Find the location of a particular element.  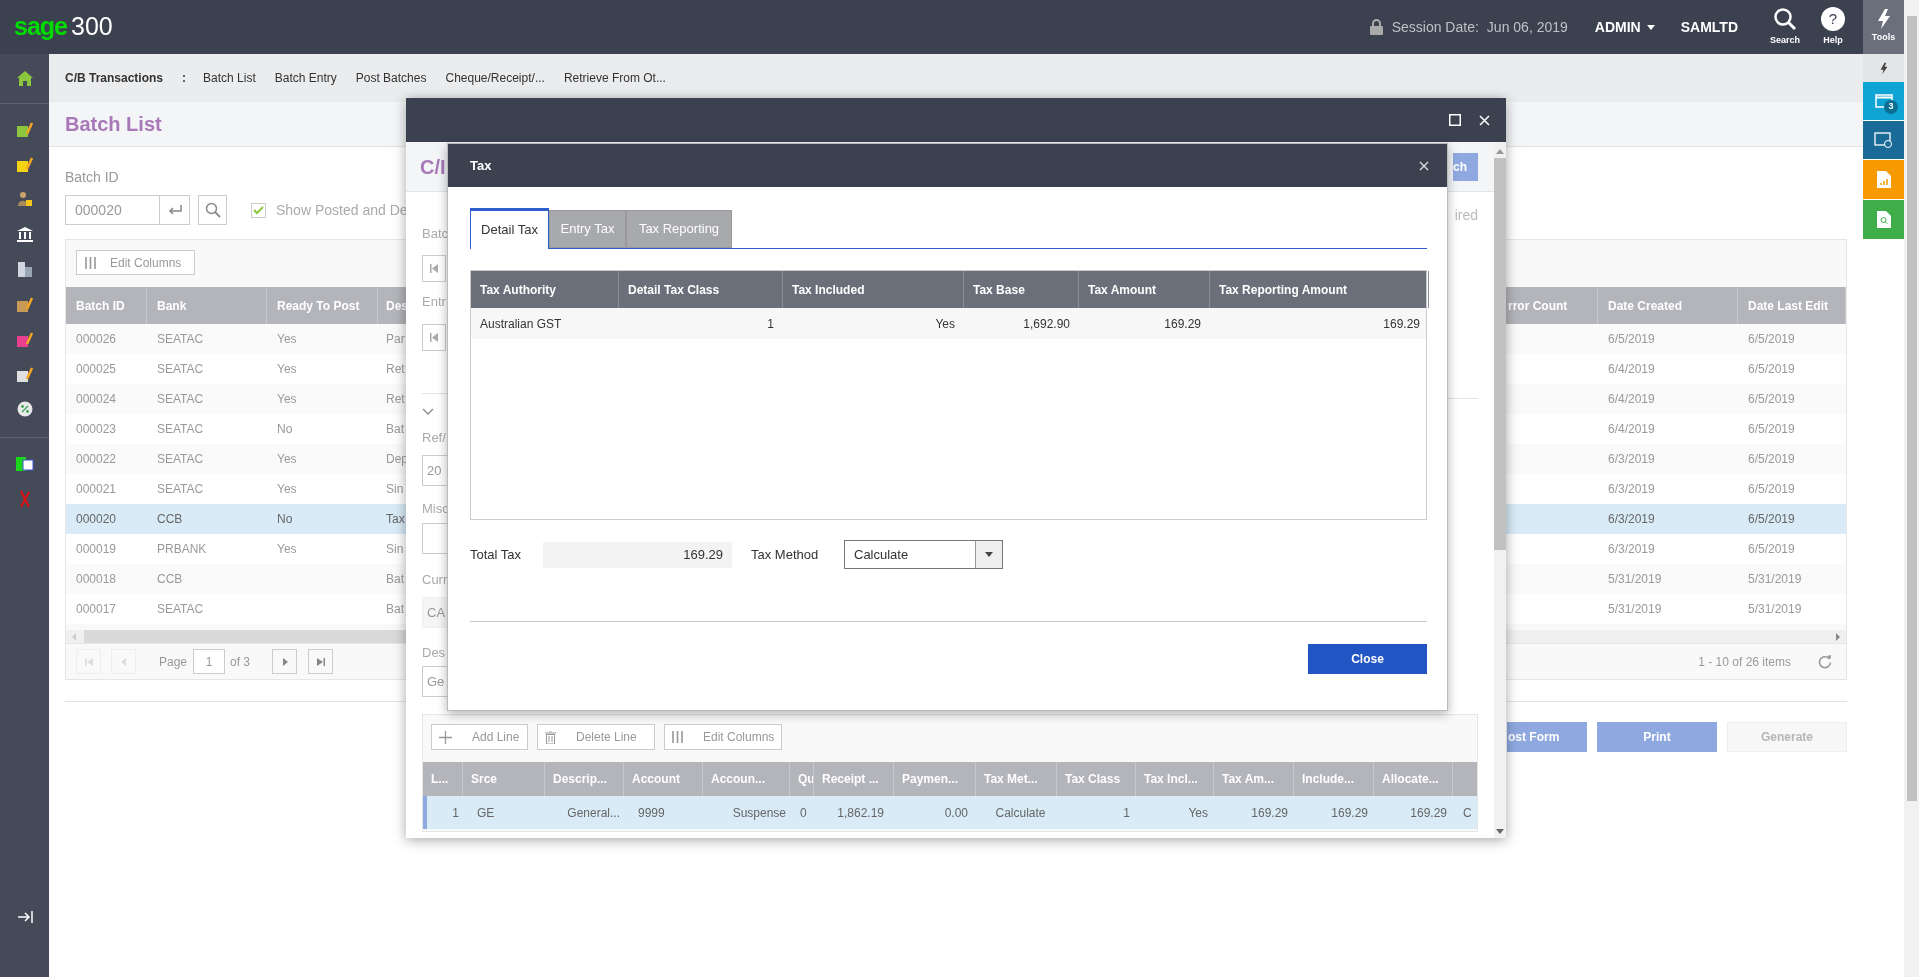

breadcrumb-link: Batch Entry is located at coordinates (305, 78).